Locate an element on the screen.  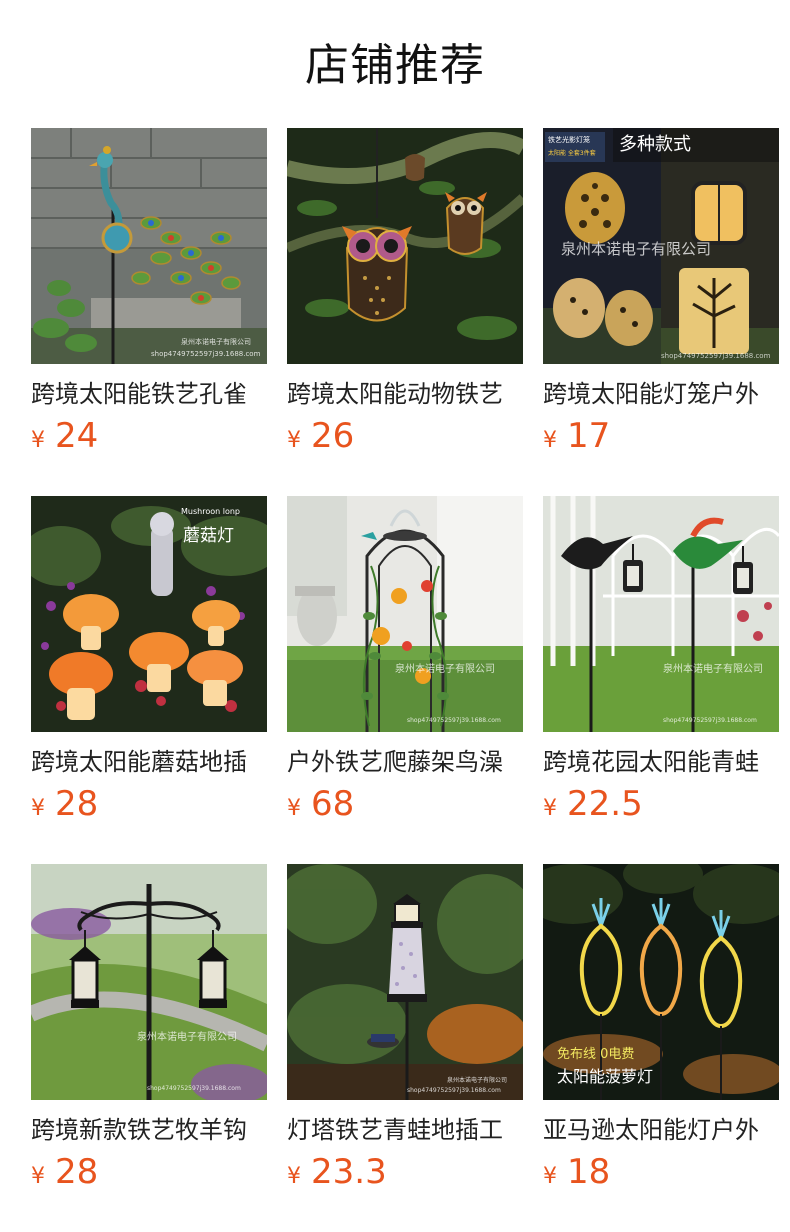
hummingbird-stakes-image: 泉州本诺电子有限公司 shop4749752597j39.1688.com is located at coordinates (661, 614).